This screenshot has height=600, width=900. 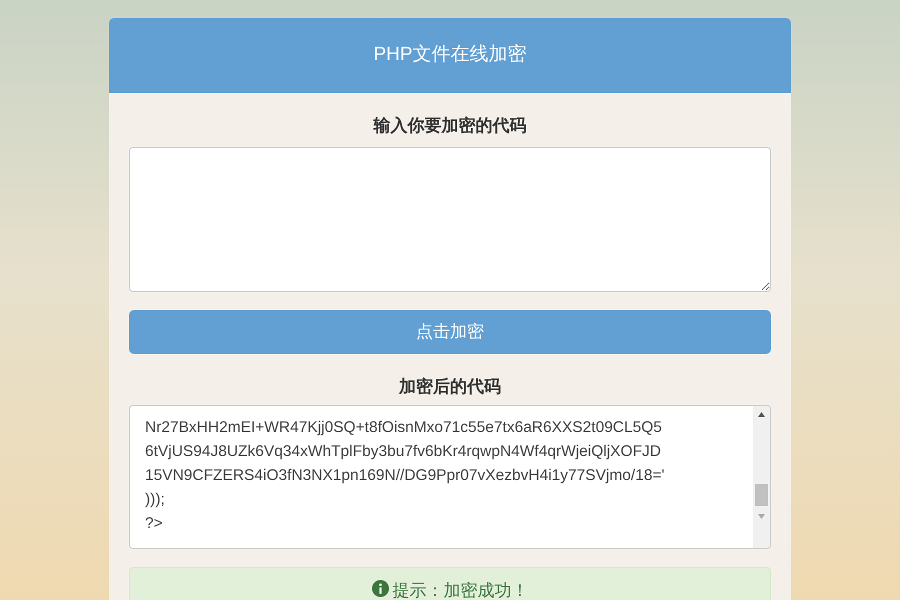 What do you see at coordinates (450, 126) in the screenshot?
I see `input-label: 输入你要加密的代码` at bounding box center [450, 126].